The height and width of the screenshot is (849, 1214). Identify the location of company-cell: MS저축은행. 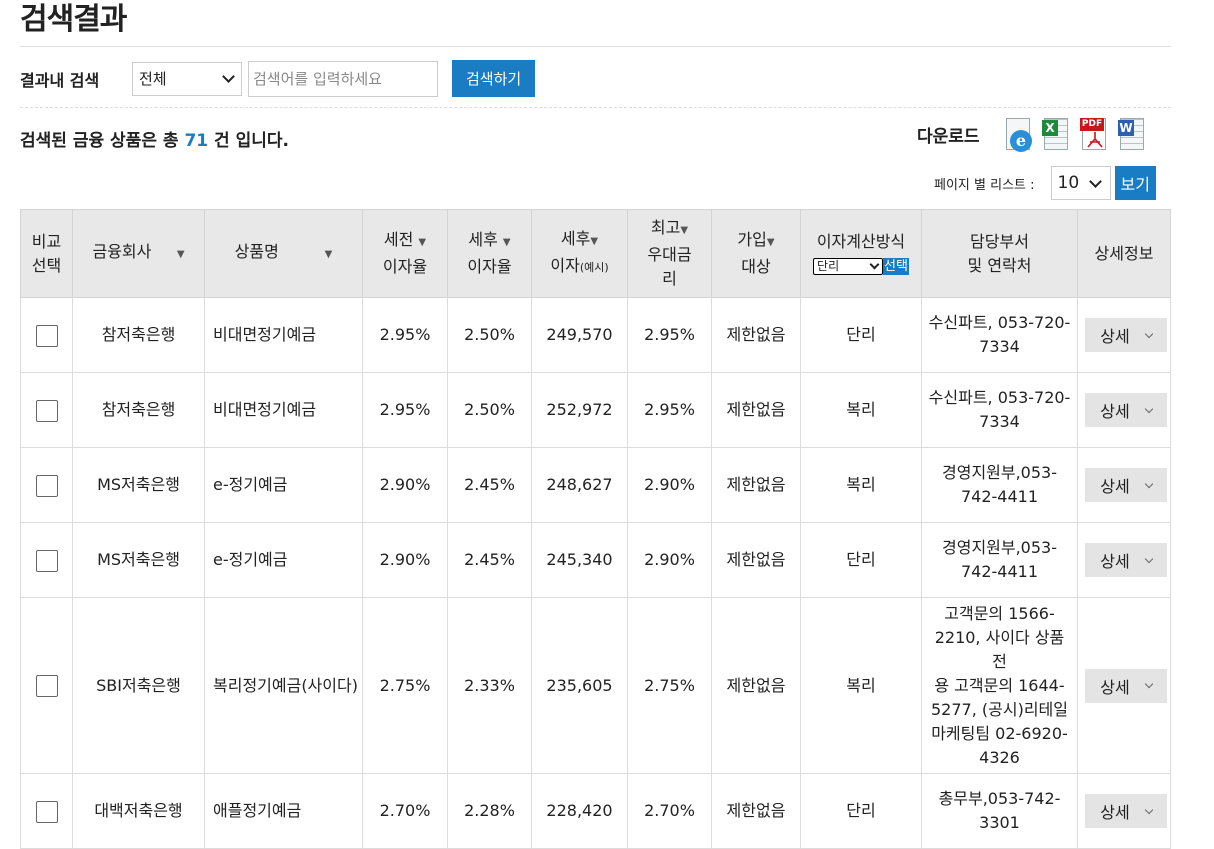
(138, 485).